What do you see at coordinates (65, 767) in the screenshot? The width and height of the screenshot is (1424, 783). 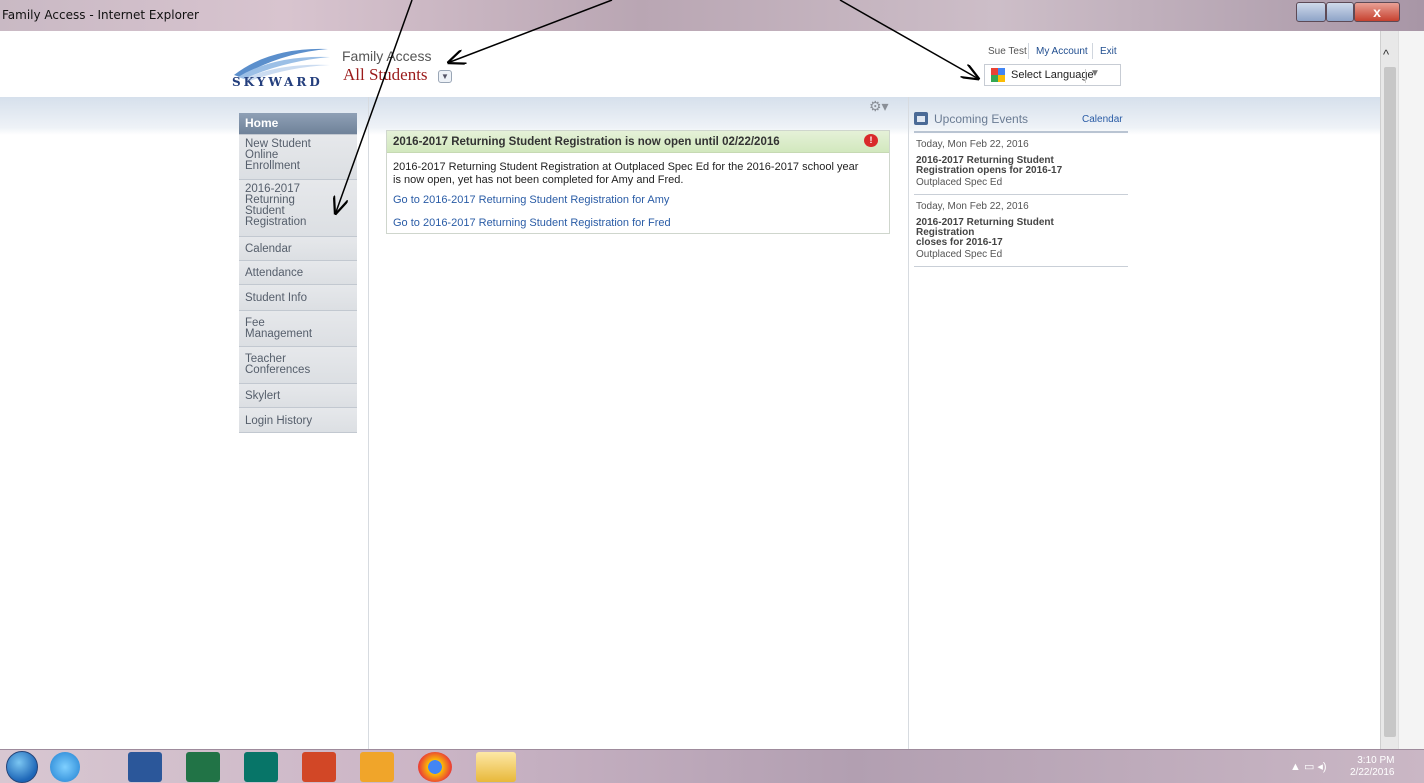 I see `internet-explorer-icon` at bounding box center [65, 767].